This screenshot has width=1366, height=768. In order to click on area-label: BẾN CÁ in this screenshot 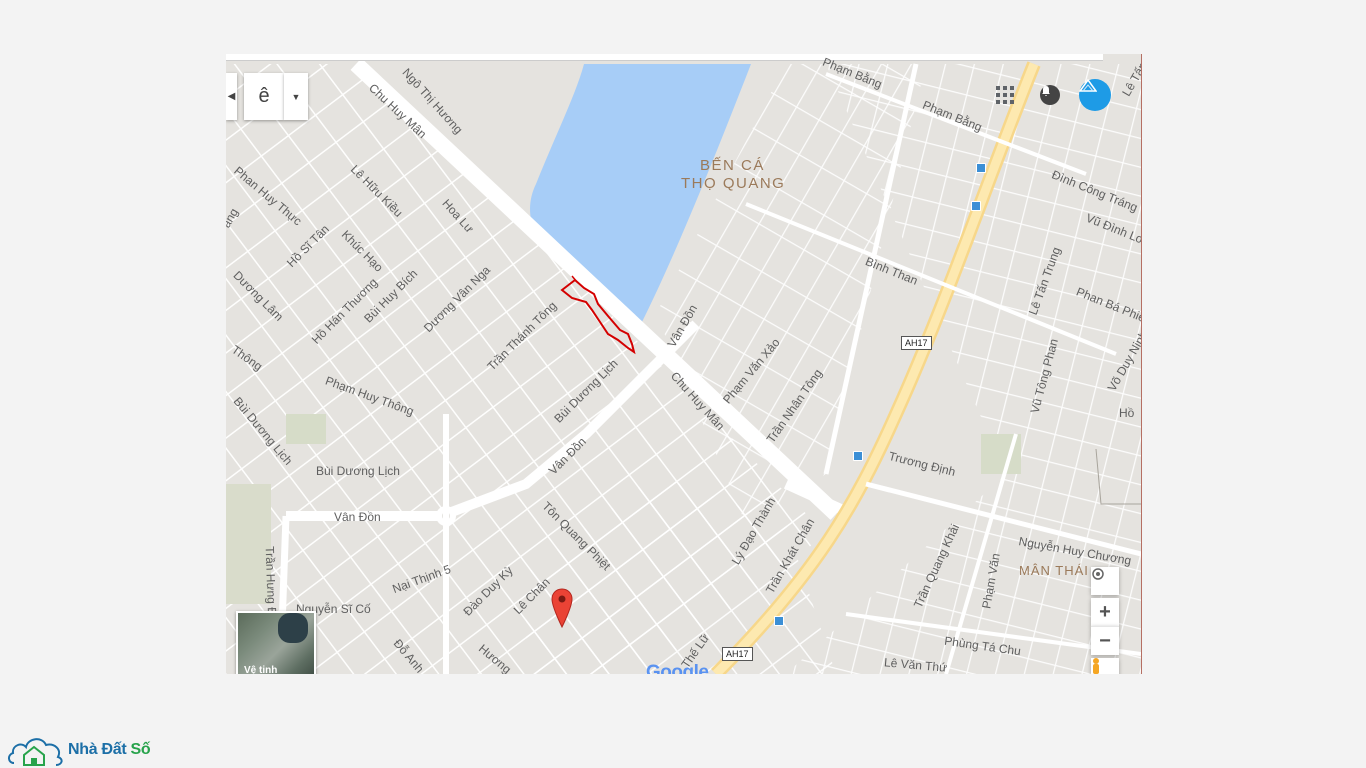, I will do `click(732, 165)`.